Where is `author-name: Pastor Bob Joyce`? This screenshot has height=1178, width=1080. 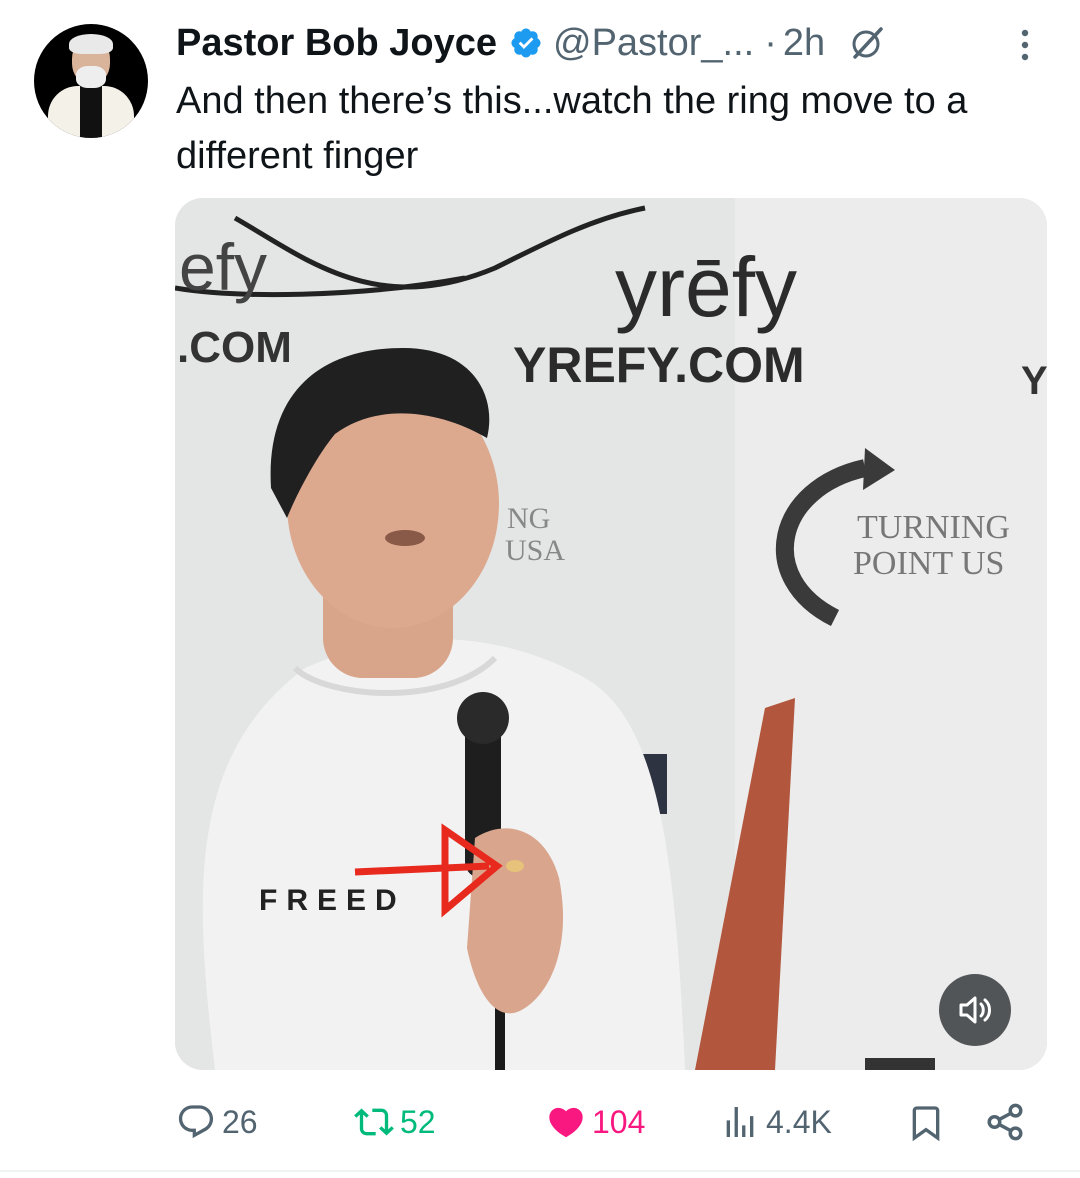
author-name: Pastor Bob Joyce is located at coordinates (336, 43).